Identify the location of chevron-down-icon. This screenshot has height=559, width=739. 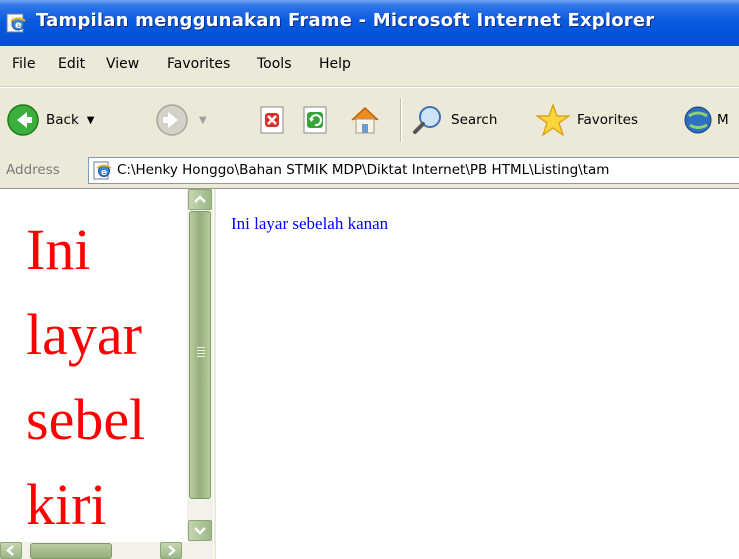
(200, 531).